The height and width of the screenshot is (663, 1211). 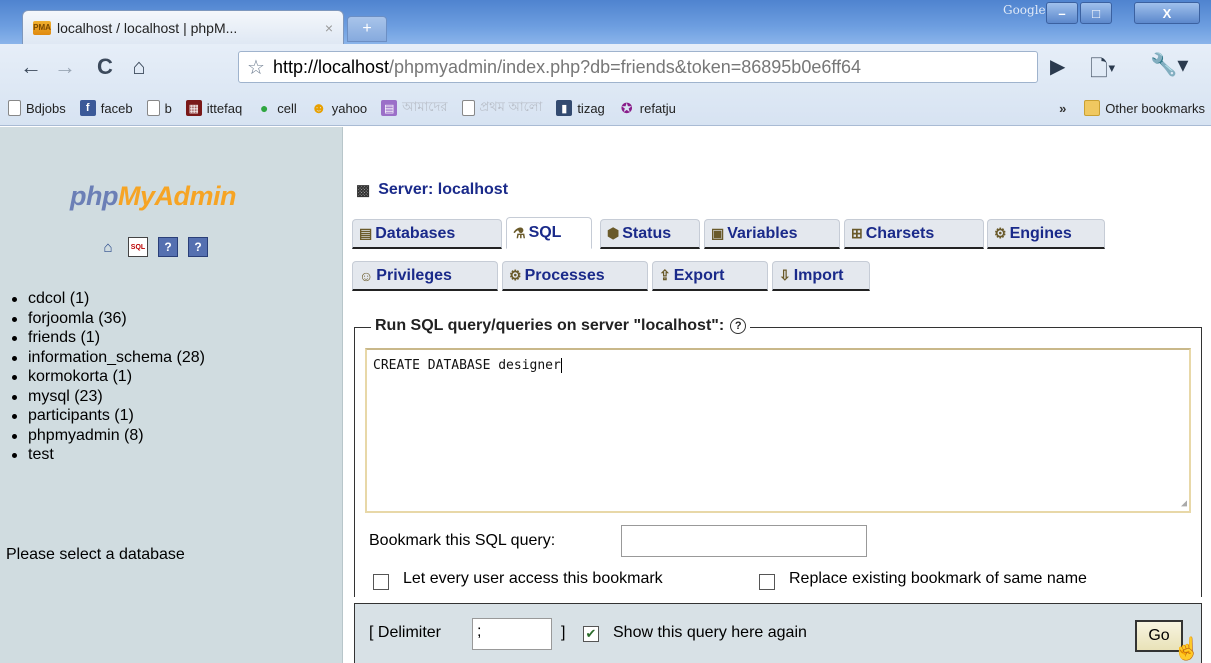 What do you see at coordinates (381, 582) in the screenshot?
I see `share-bookmark-checkbox` at bounding box center [381, 582].